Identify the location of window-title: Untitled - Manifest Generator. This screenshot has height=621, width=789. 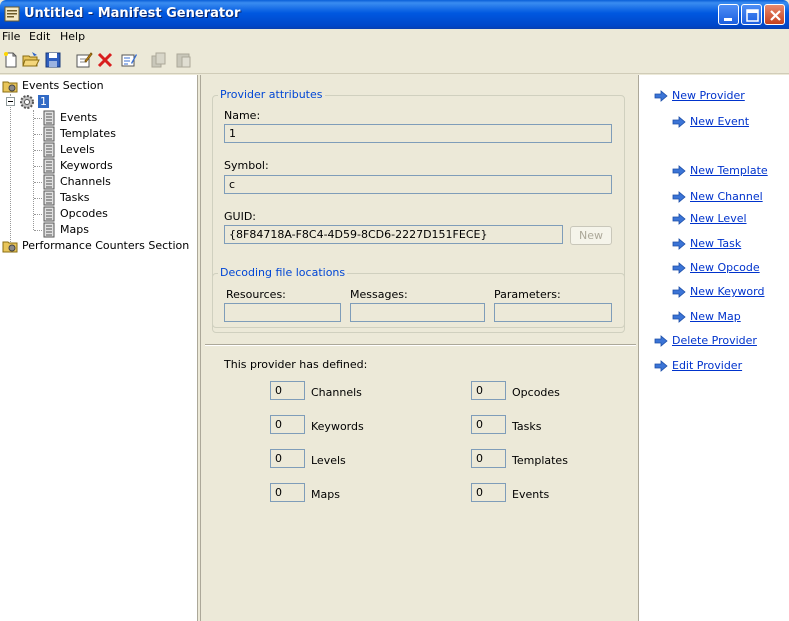
(132, 13).